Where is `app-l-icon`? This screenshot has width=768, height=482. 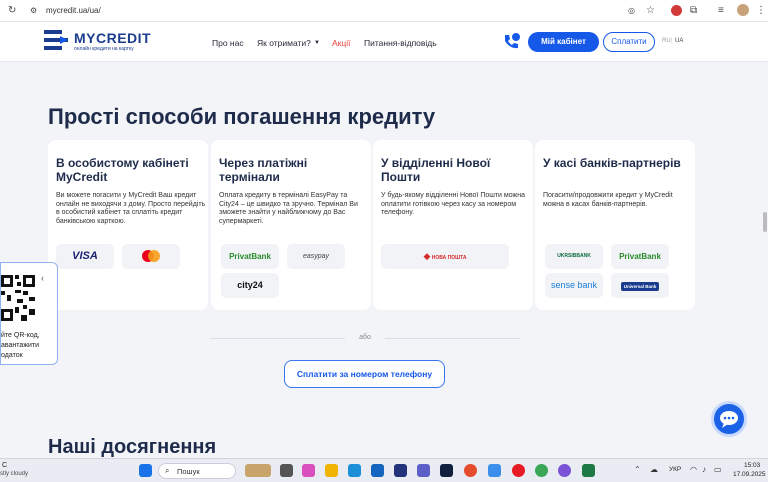
app-l-icon is located at coordinates (400, 470).